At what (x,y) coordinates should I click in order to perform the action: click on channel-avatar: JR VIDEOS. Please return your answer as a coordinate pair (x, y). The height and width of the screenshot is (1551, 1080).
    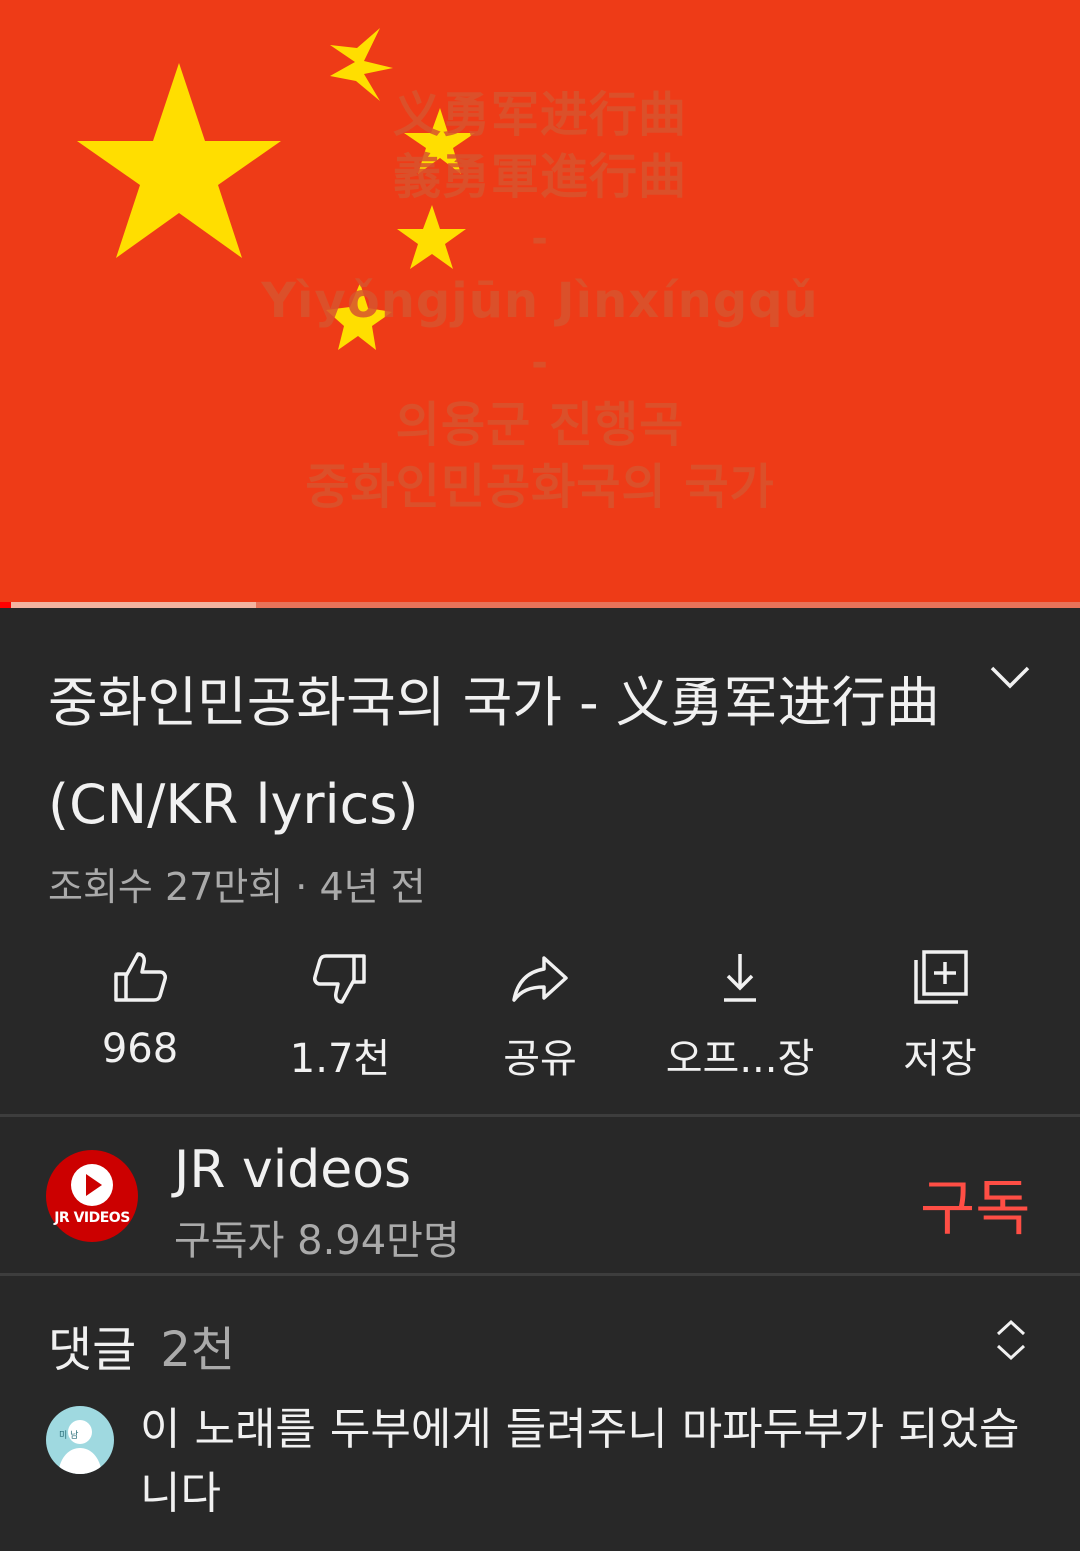
    Looking at the image, I should click on (92, 1196).